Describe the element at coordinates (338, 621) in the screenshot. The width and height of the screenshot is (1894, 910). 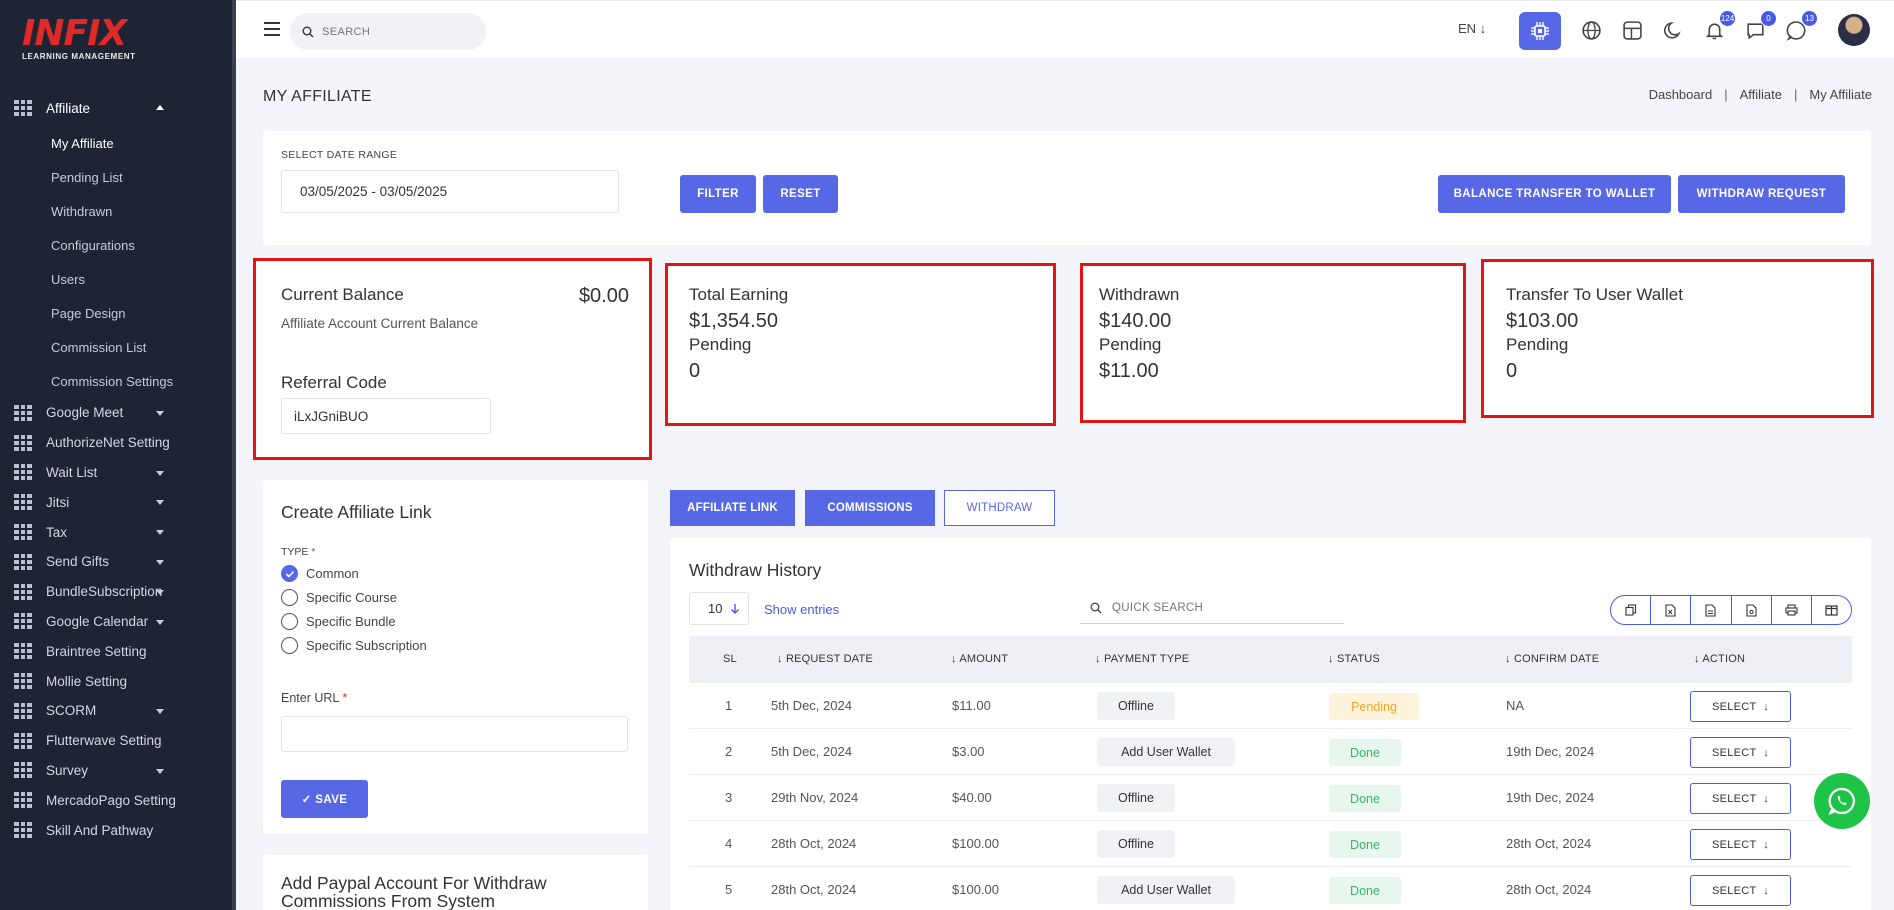
I see `radio-specific-bundle: Specific Bundle` at that location.